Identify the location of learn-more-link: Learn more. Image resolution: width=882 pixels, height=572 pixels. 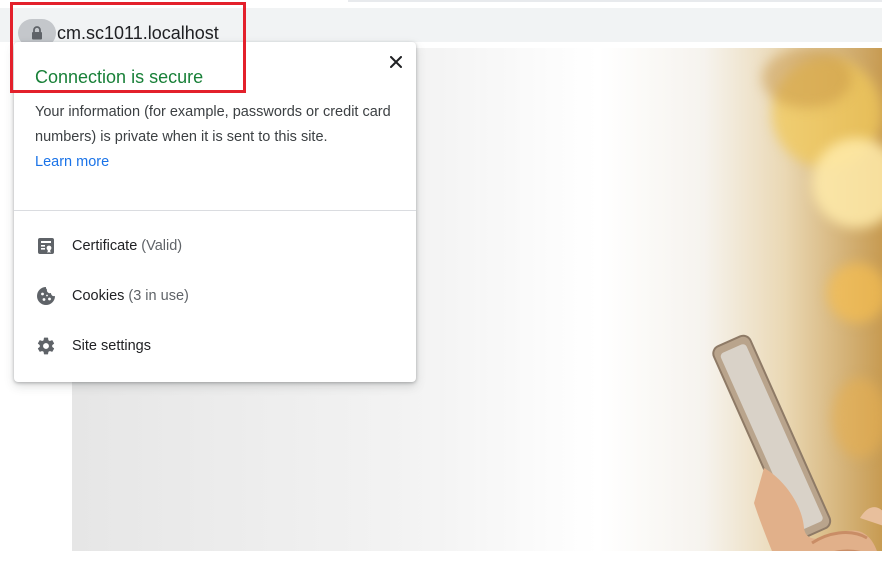
(72, 162).